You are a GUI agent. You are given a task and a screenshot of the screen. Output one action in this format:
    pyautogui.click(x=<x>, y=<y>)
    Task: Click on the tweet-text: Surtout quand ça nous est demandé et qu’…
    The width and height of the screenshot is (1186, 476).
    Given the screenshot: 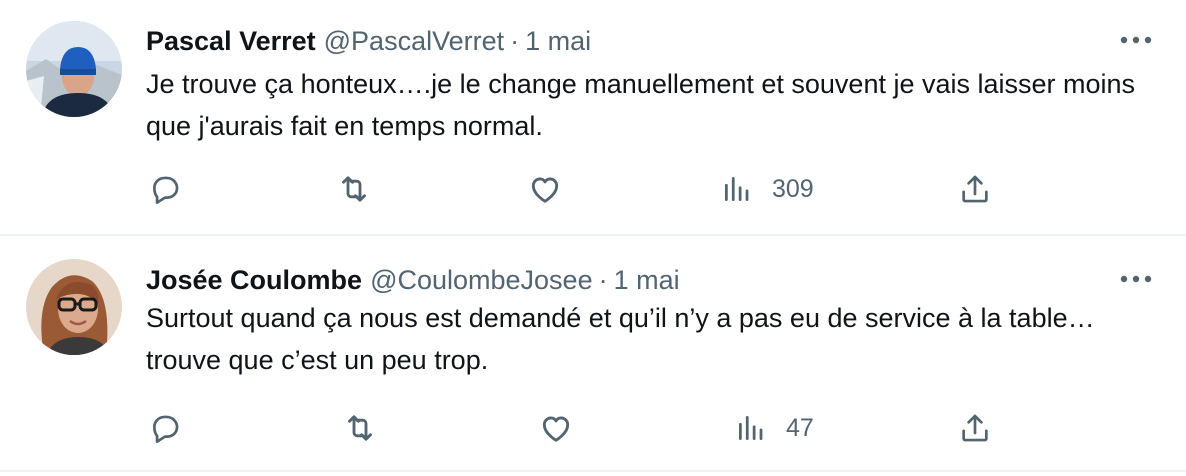 What is the action you would take?
    pyautogui.click(x=620, y=339)
    